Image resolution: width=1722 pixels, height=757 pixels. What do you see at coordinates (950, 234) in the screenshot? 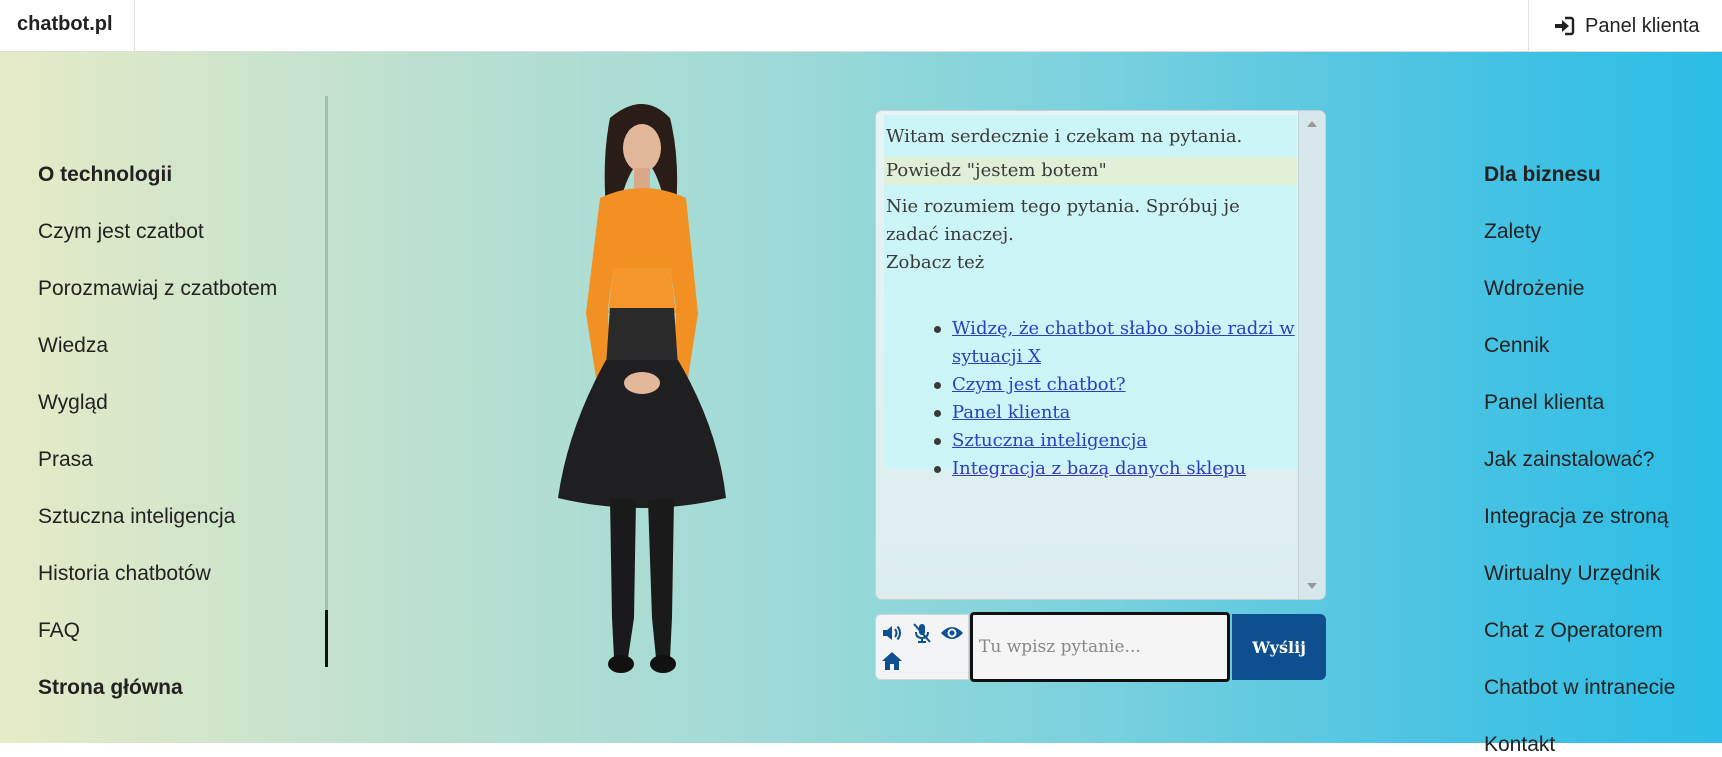
I see `bot-reply-line: zadać inaczej.` at bounding box center [950, 234].